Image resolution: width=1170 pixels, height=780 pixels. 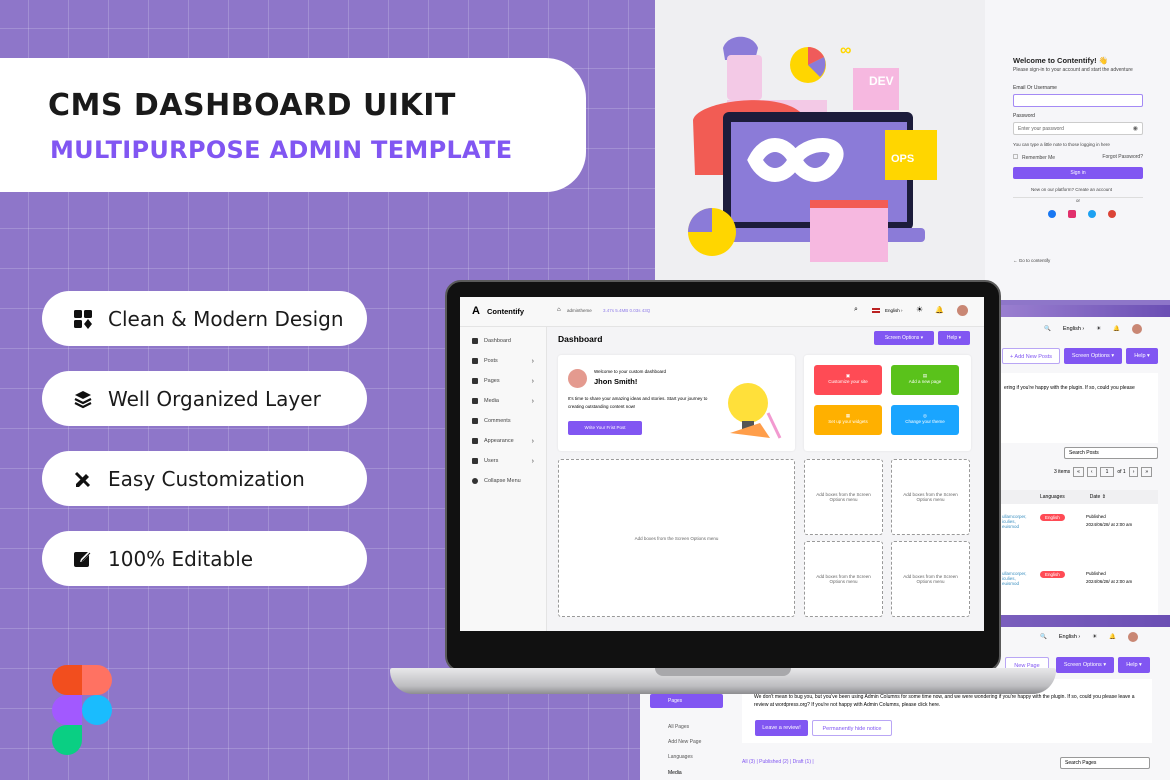 I want to click on write-first-post-button: Write Your Frist Post, so click(x=605, y=428).